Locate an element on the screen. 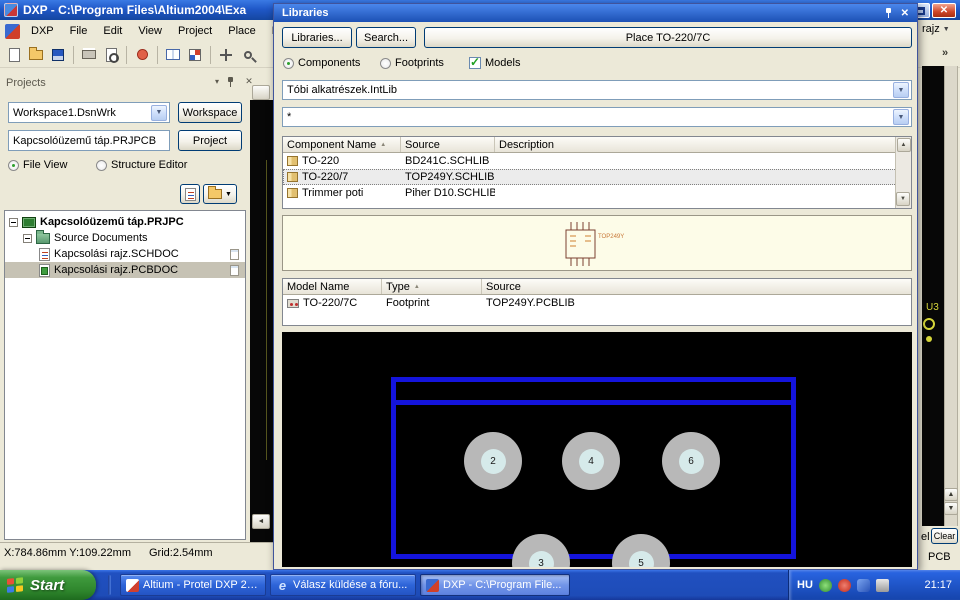 Image resolution: width=960 pixels, height=600 pixels. status-bar: X:784.86mm Y:109.22mm Grid:2.54mm is located at coordinates (136, 552).